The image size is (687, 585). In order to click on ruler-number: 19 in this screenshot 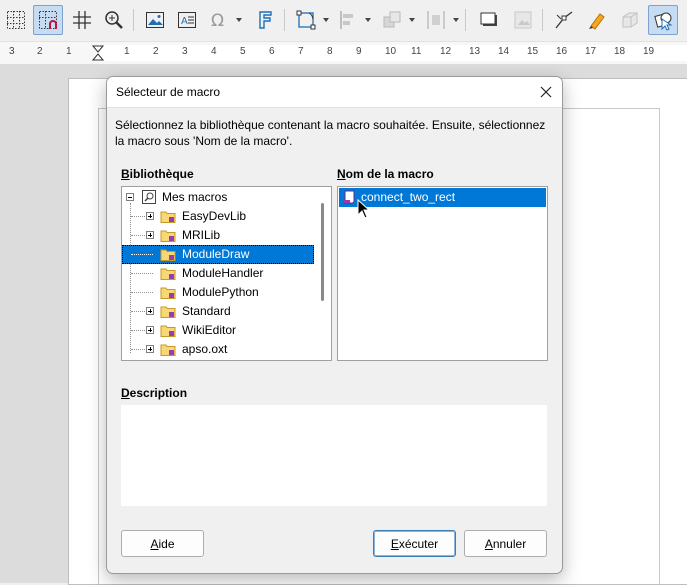, I will do `click(649, 51)`.